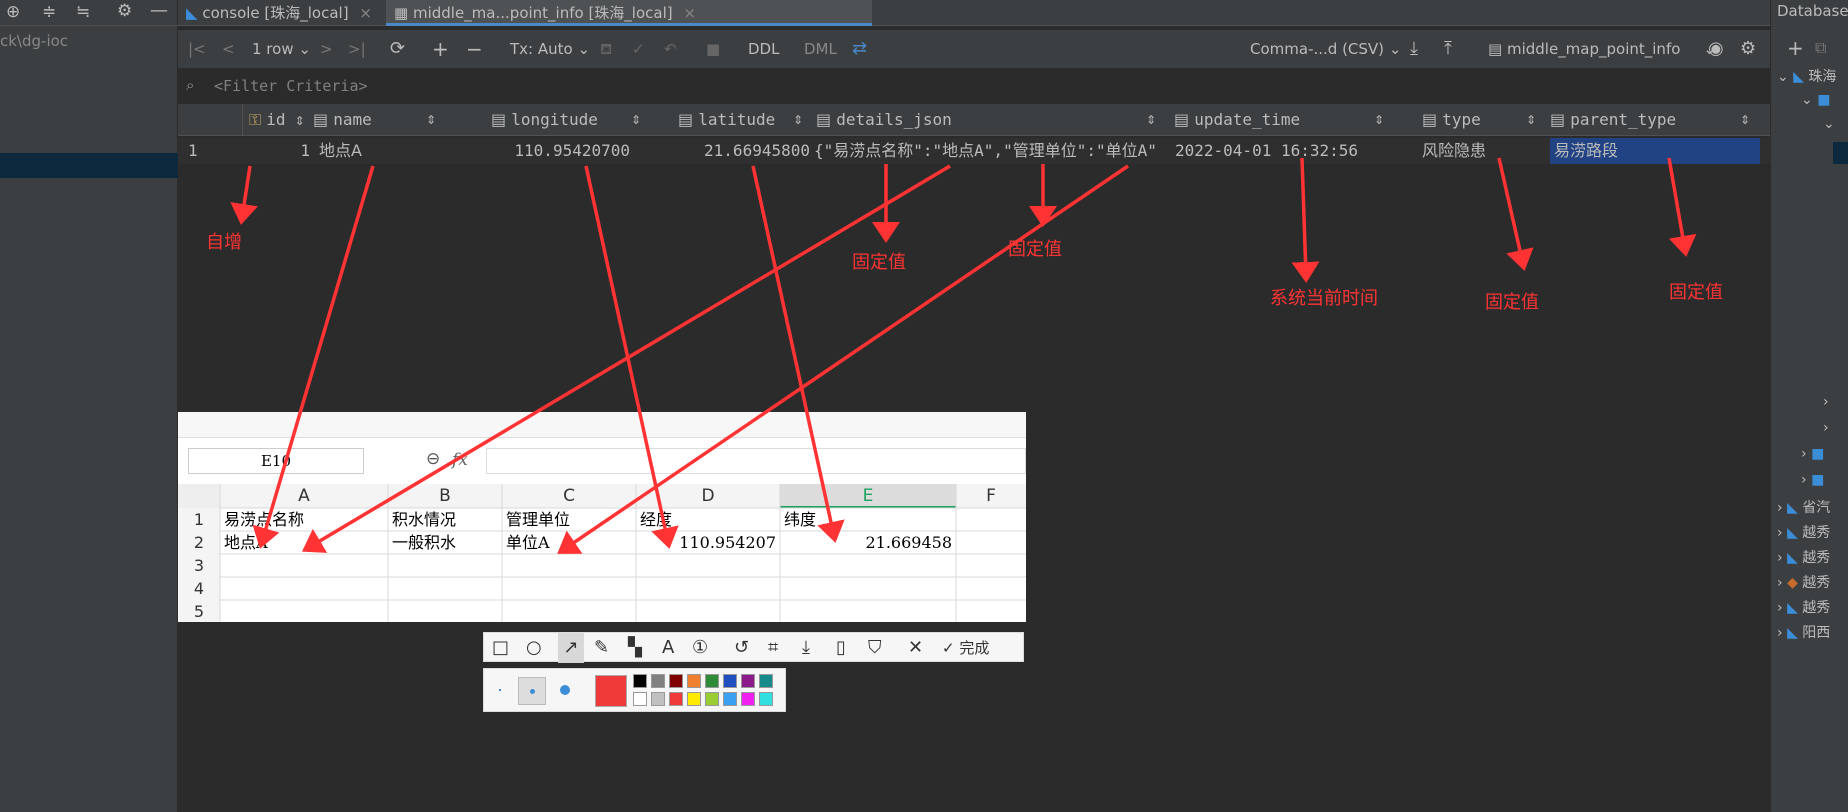  I want to click on close-icon: ✕, so click(915, 648).